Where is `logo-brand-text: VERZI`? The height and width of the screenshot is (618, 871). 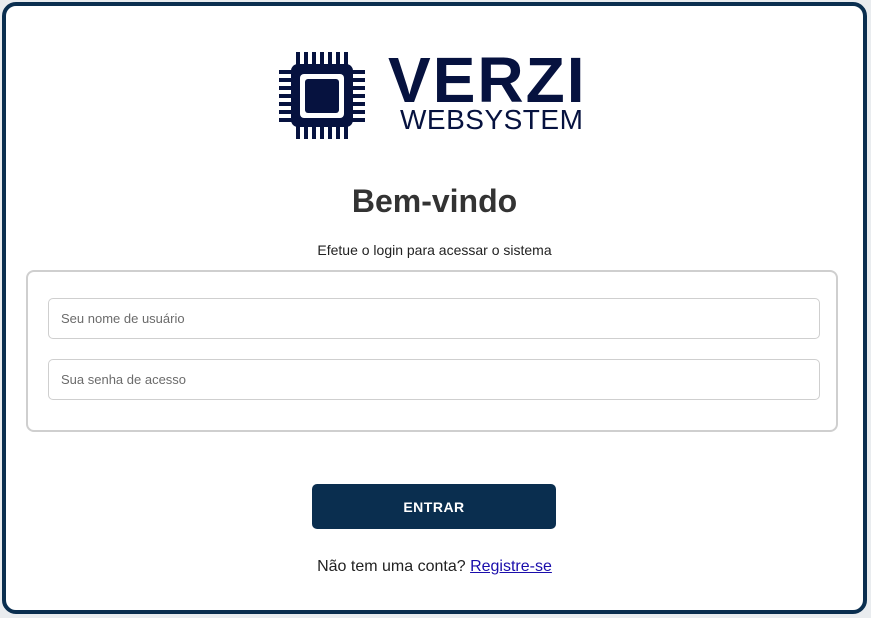
logo-brand-text: VERZI is located at coordinates (487, 80).